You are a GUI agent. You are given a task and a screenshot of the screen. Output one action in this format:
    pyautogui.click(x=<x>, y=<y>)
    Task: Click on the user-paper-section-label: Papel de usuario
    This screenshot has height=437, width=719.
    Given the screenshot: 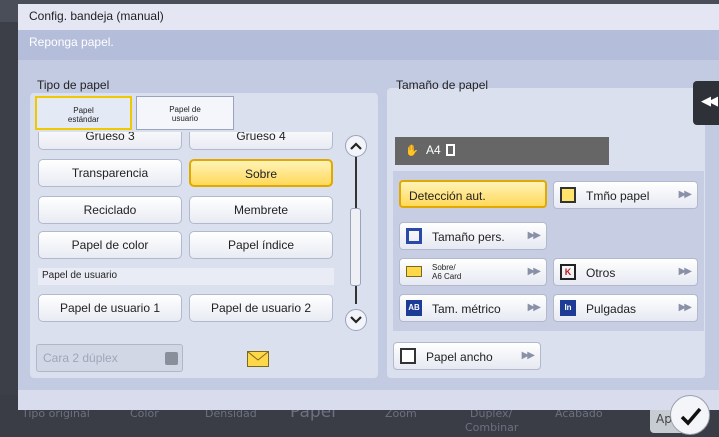 What is the action you would take?
    pyautogui.click(x=186, y=276)
    